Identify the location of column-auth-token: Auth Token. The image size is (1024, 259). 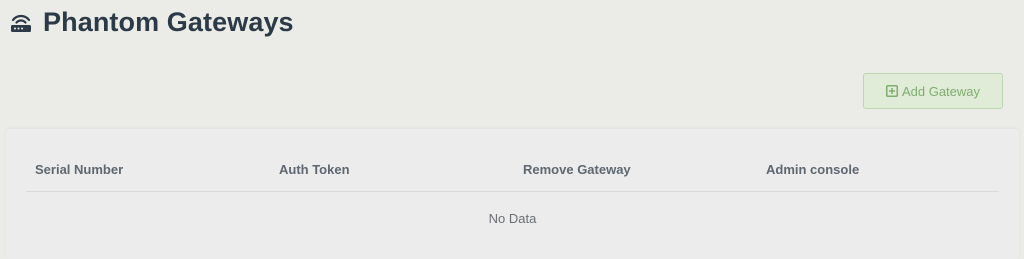
(314, 169).